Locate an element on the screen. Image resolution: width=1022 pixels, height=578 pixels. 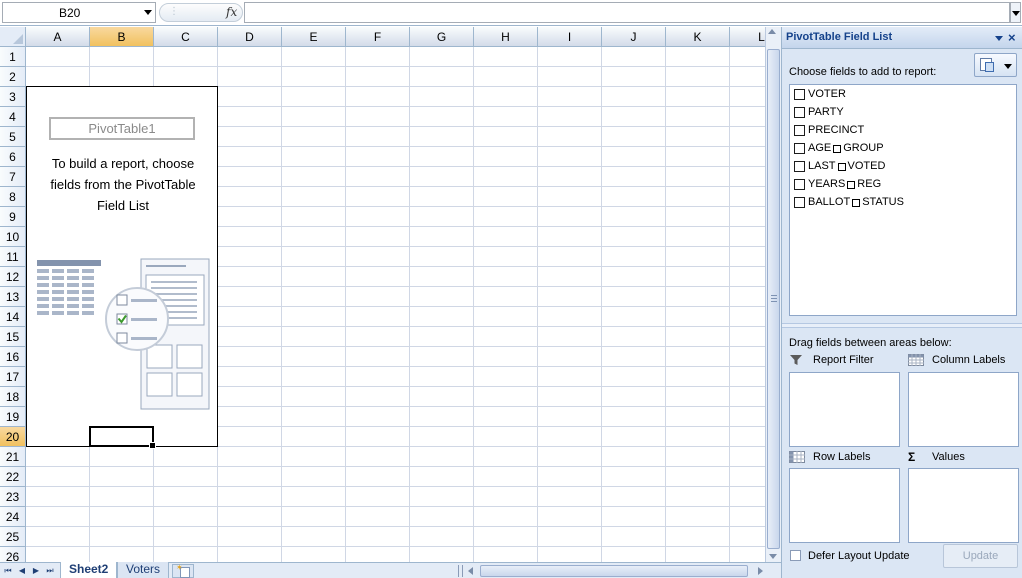
field-item: YEARS REG is located at coordinates (837, 184).